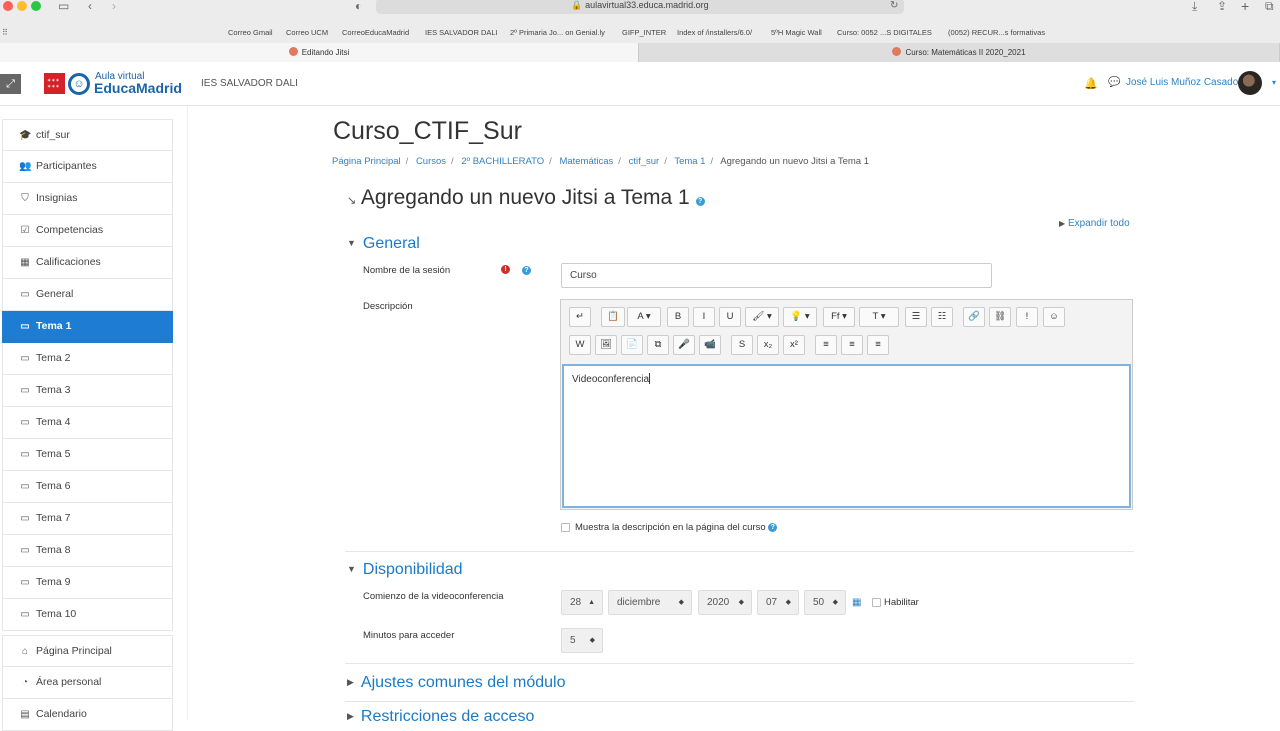 This screenshot has width=1280, height=731. What do you see at coordinates (431, 161) in the screenshot?
I see `breadcrumb-link: Cursos` at bounding box center [431, 161].